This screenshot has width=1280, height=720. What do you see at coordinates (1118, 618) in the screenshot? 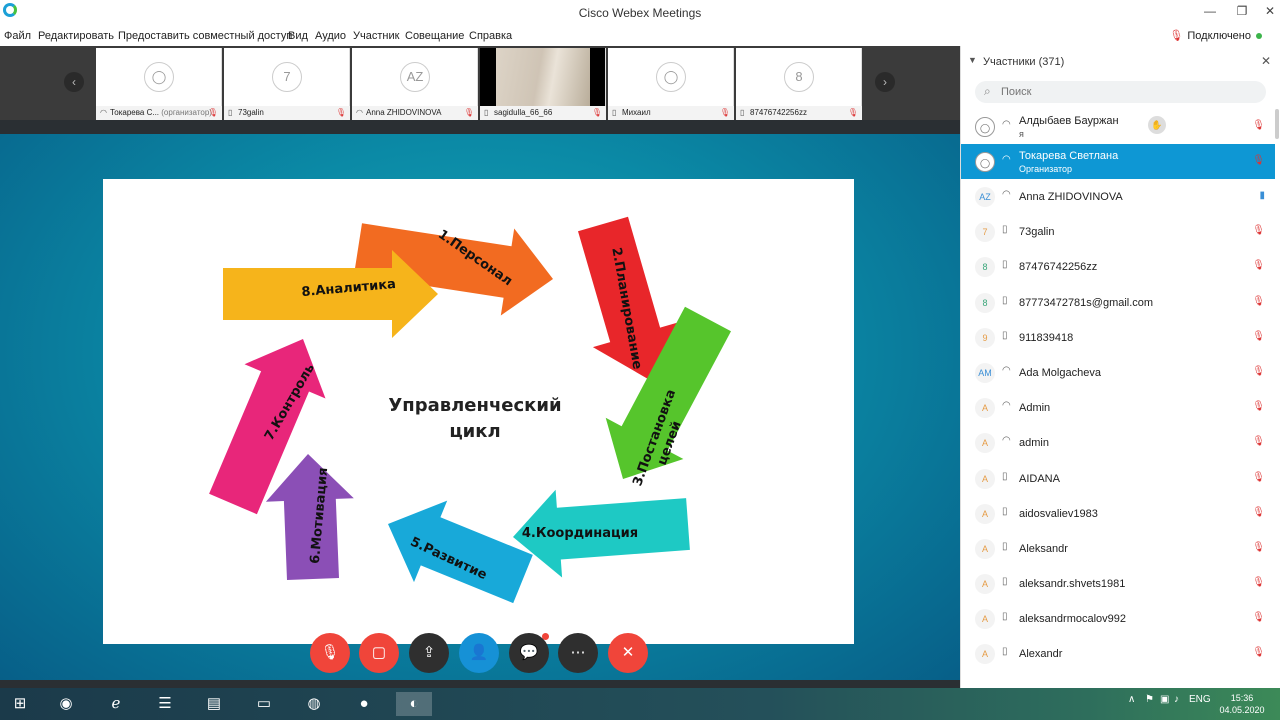
I see `participant-row: A ▯ aleksandrmocalov992 🎙` at bounding box center [1118, 618].